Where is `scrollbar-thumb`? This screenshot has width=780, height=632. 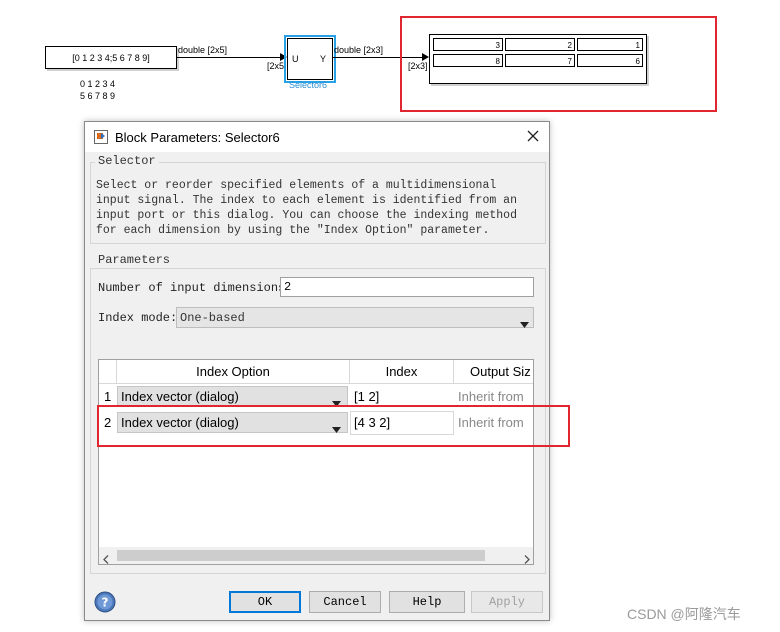 scrollbar-thumb is located at coordinates (301, 555).